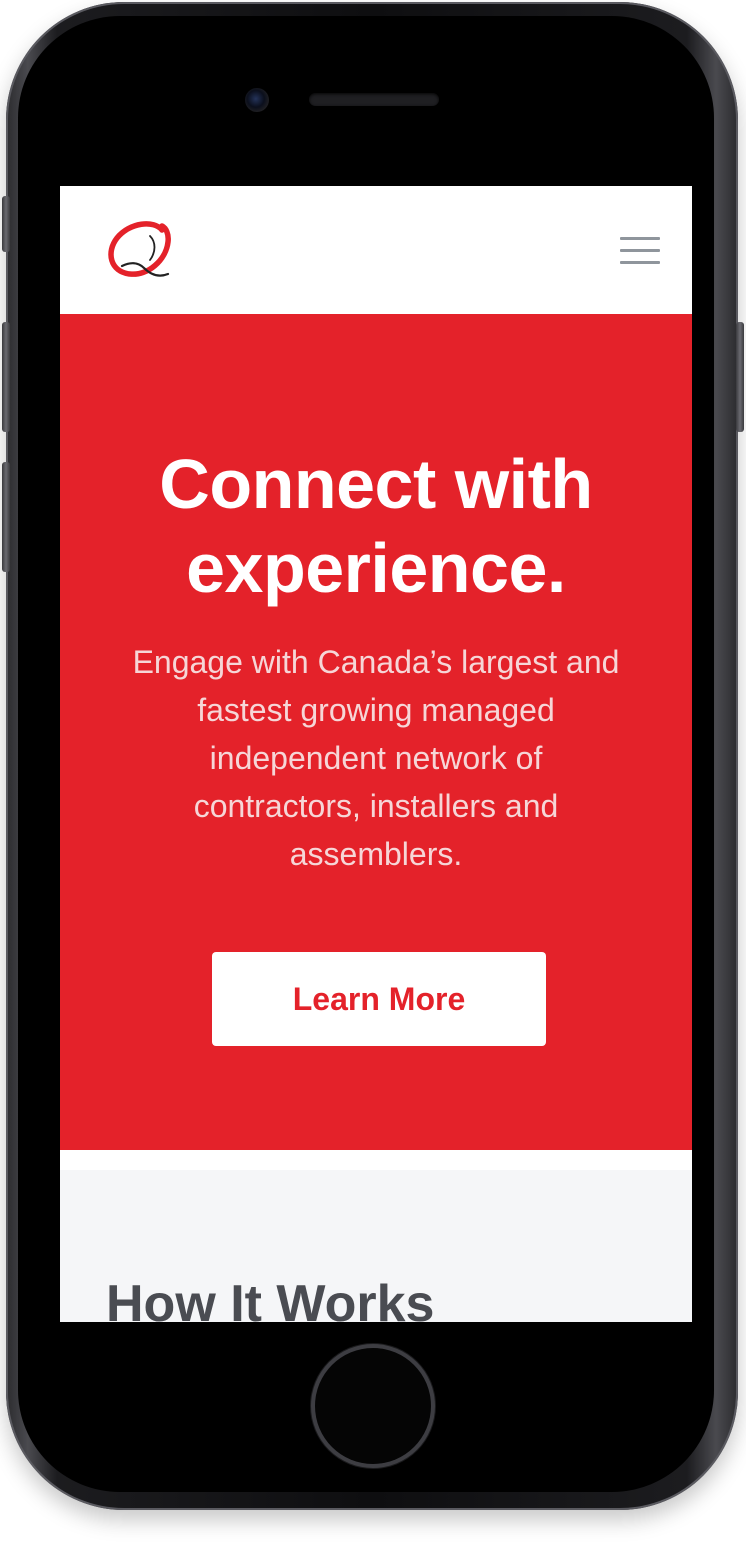 The height and width of the screenshot is (1542, 746). Describe the element at coordinates (376, 526) in the screenshot. I see `hero-title: Connect with experience.` at that location.